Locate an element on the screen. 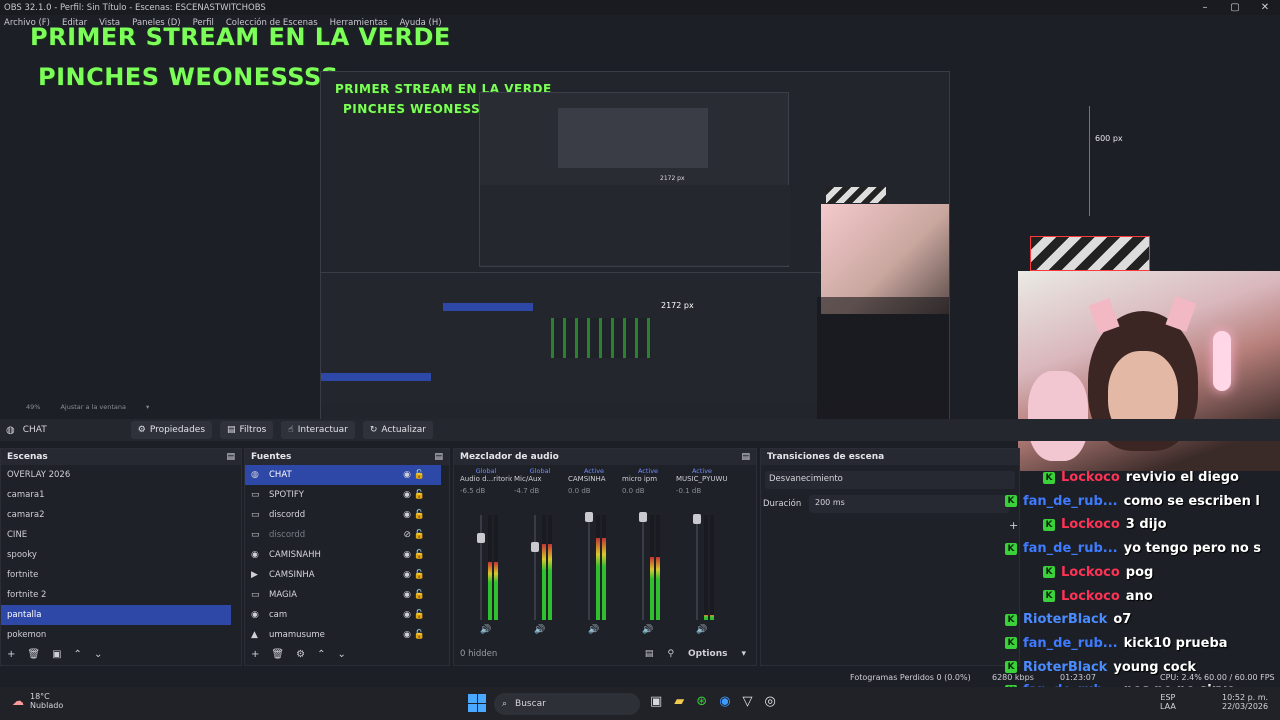  source-item: ◉ cam ◉ 🔓 is located at coordinates (343, 615).